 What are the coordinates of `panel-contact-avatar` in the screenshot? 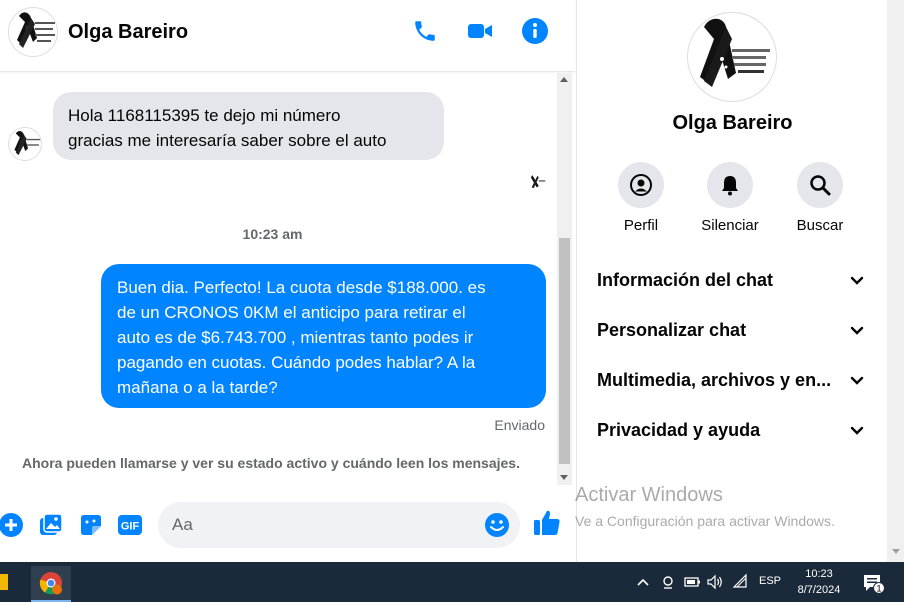 It's located at (732, 57).